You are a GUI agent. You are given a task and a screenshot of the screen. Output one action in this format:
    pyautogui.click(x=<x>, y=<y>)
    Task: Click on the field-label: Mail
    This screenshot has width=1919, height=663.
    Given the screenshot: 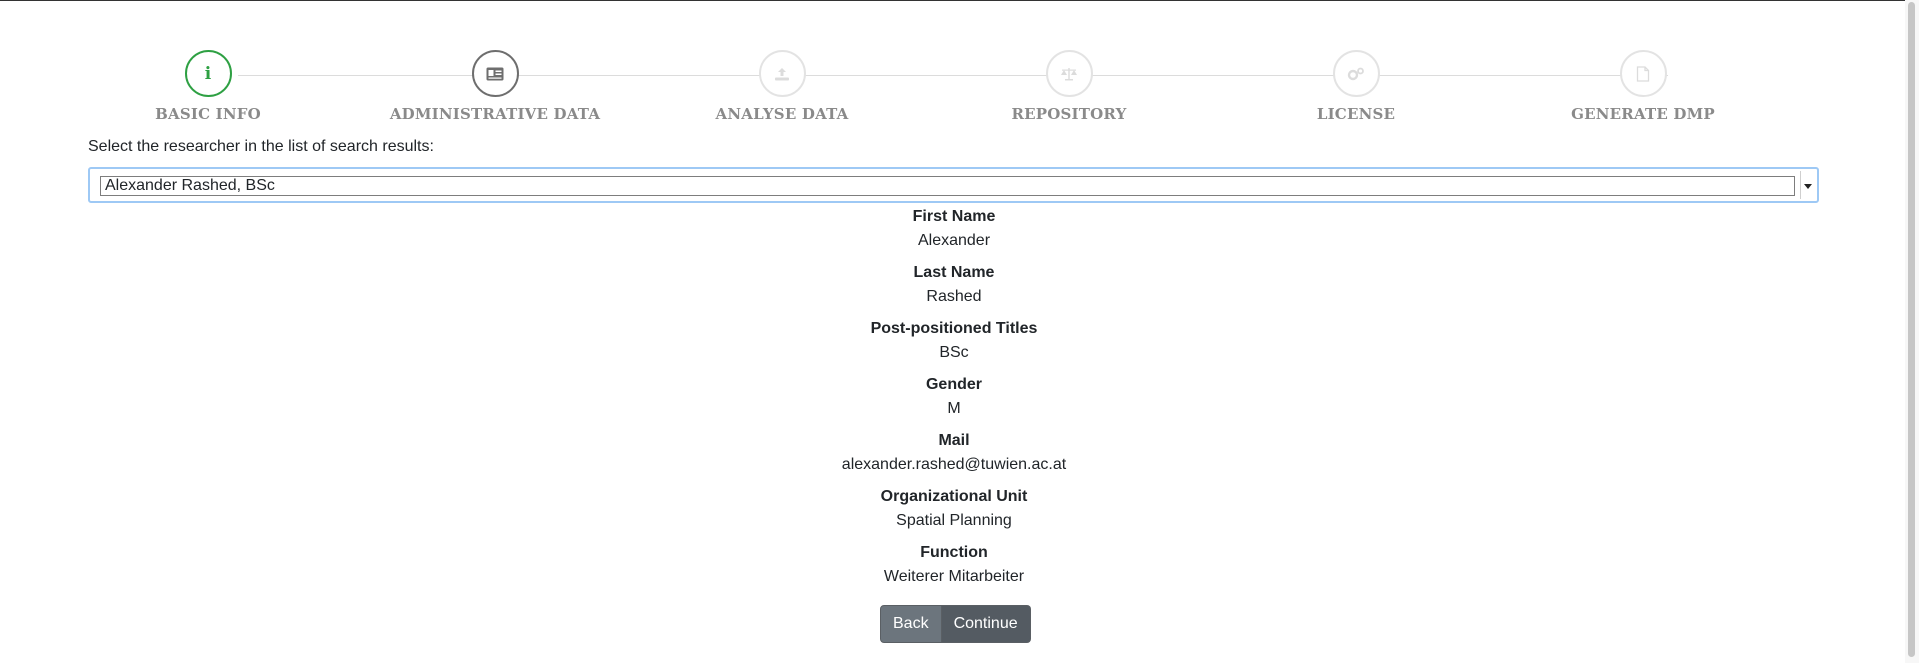 What is the action you would take?
    pyautogui.click(x=954, y=440)
    